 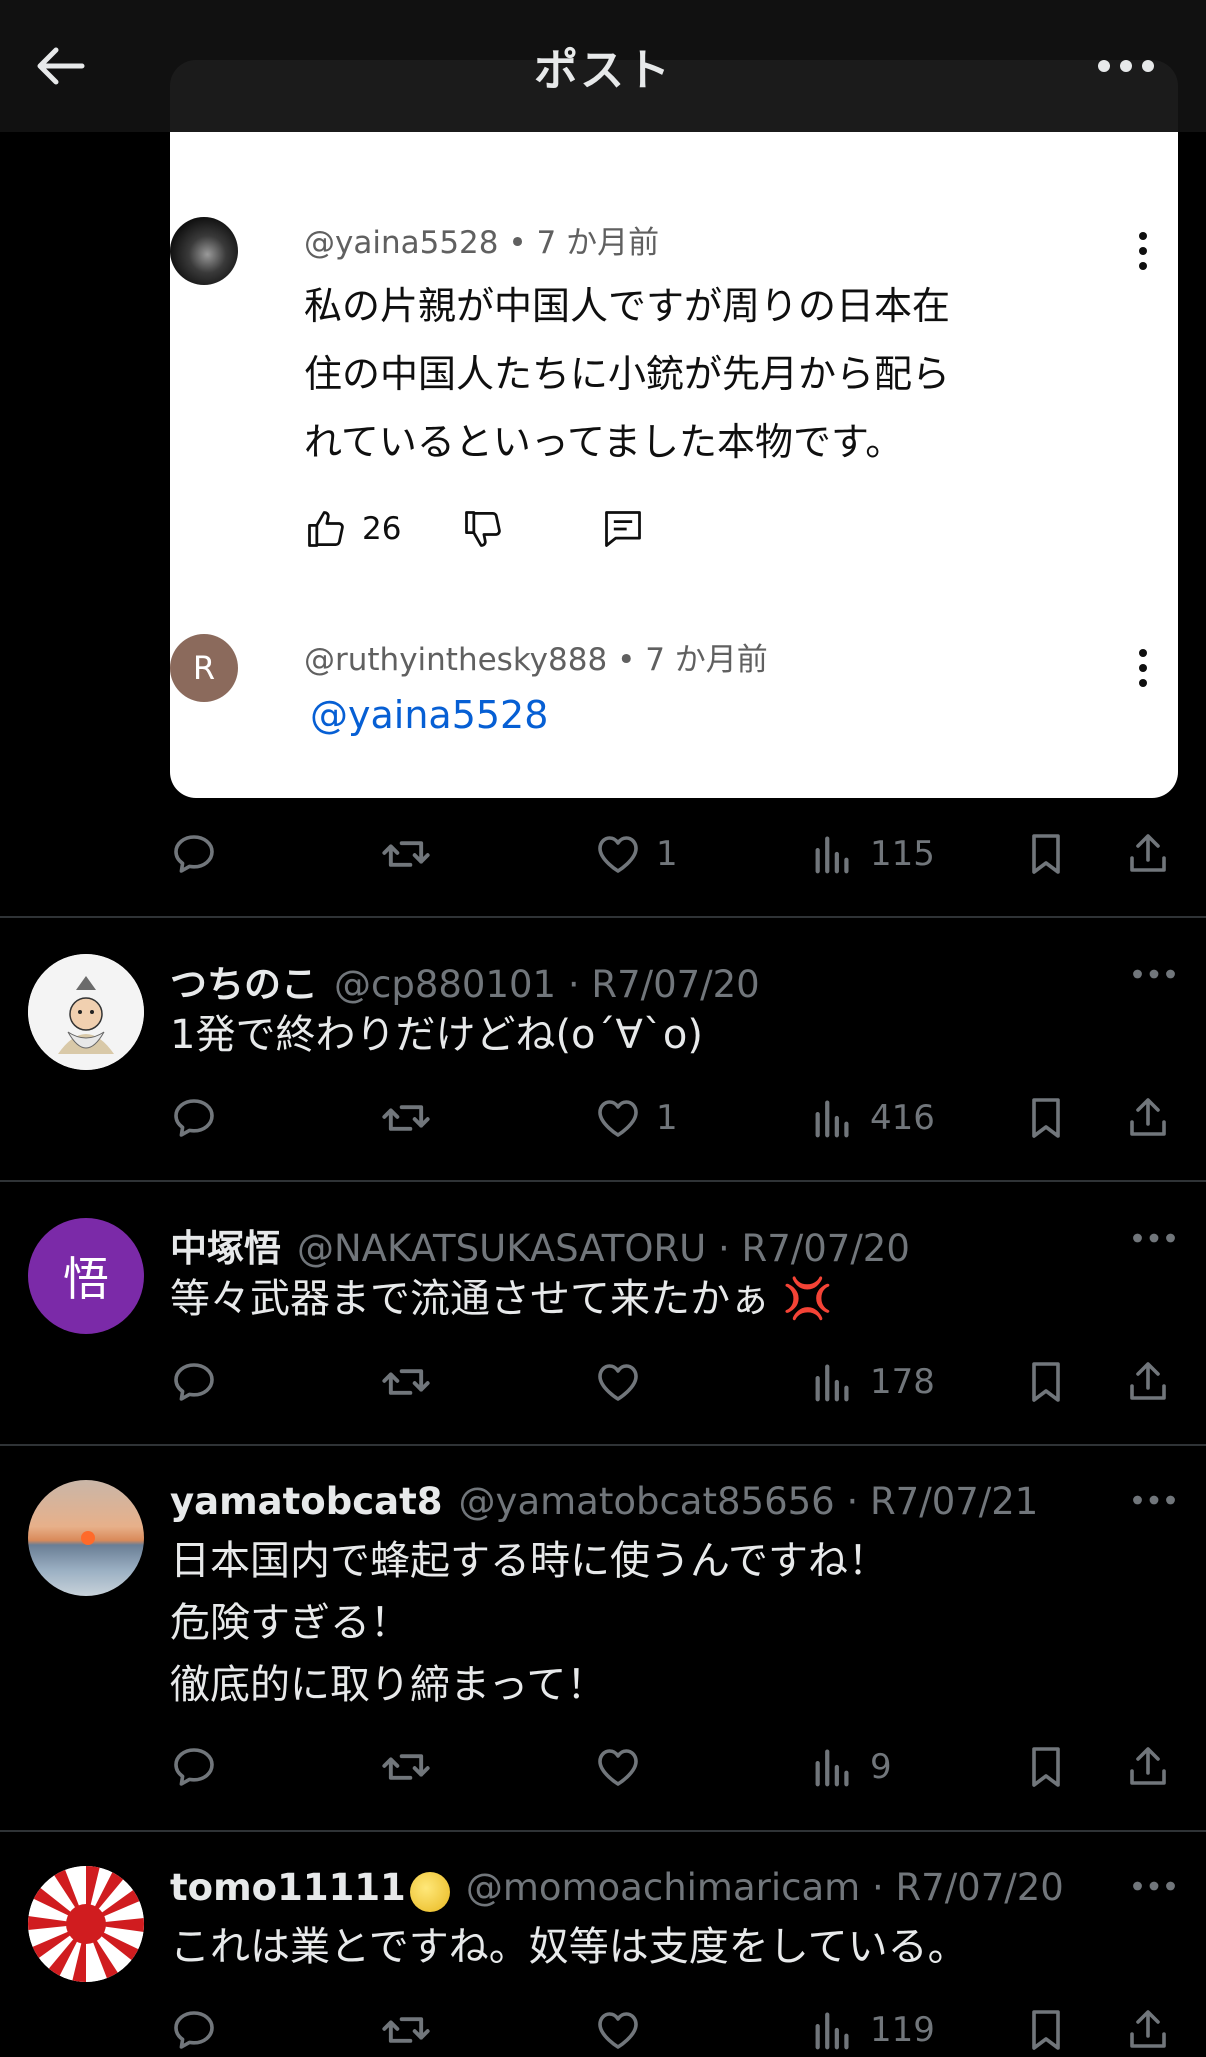 I want to click on display-name: つちのこ, so click(x=244, y=981).